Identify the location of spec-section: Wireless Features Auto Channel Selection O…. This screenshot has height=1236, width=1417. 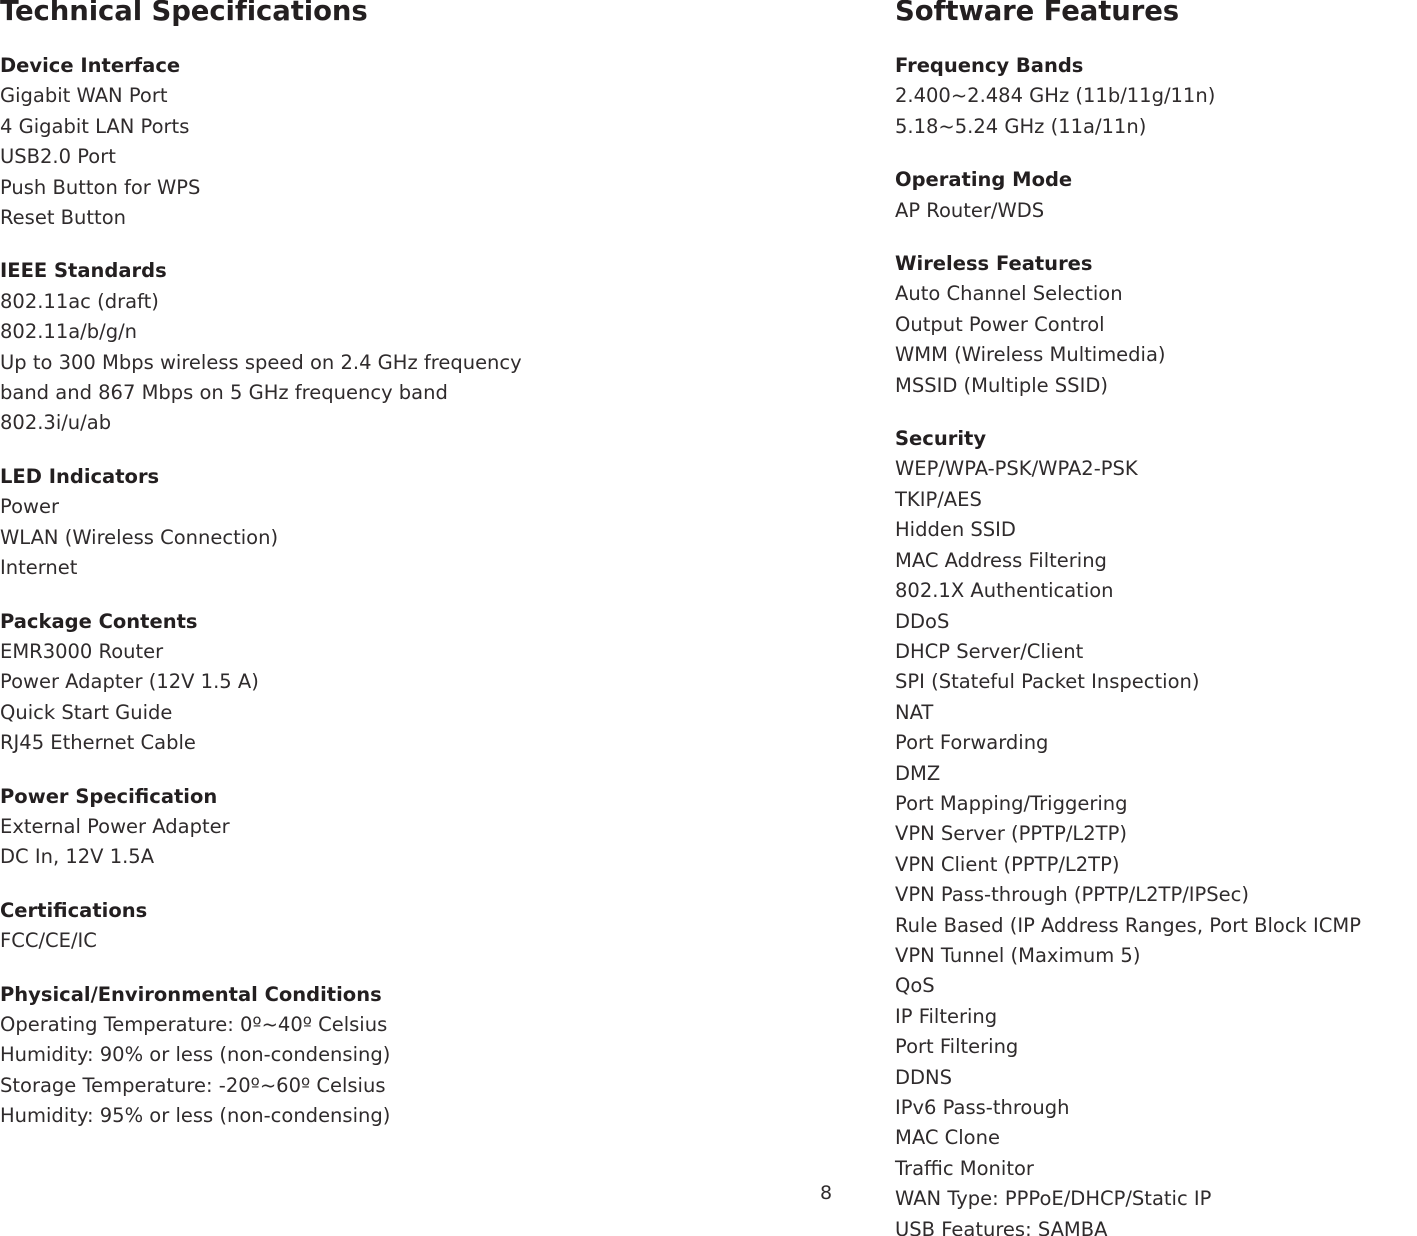
(1156, 325).